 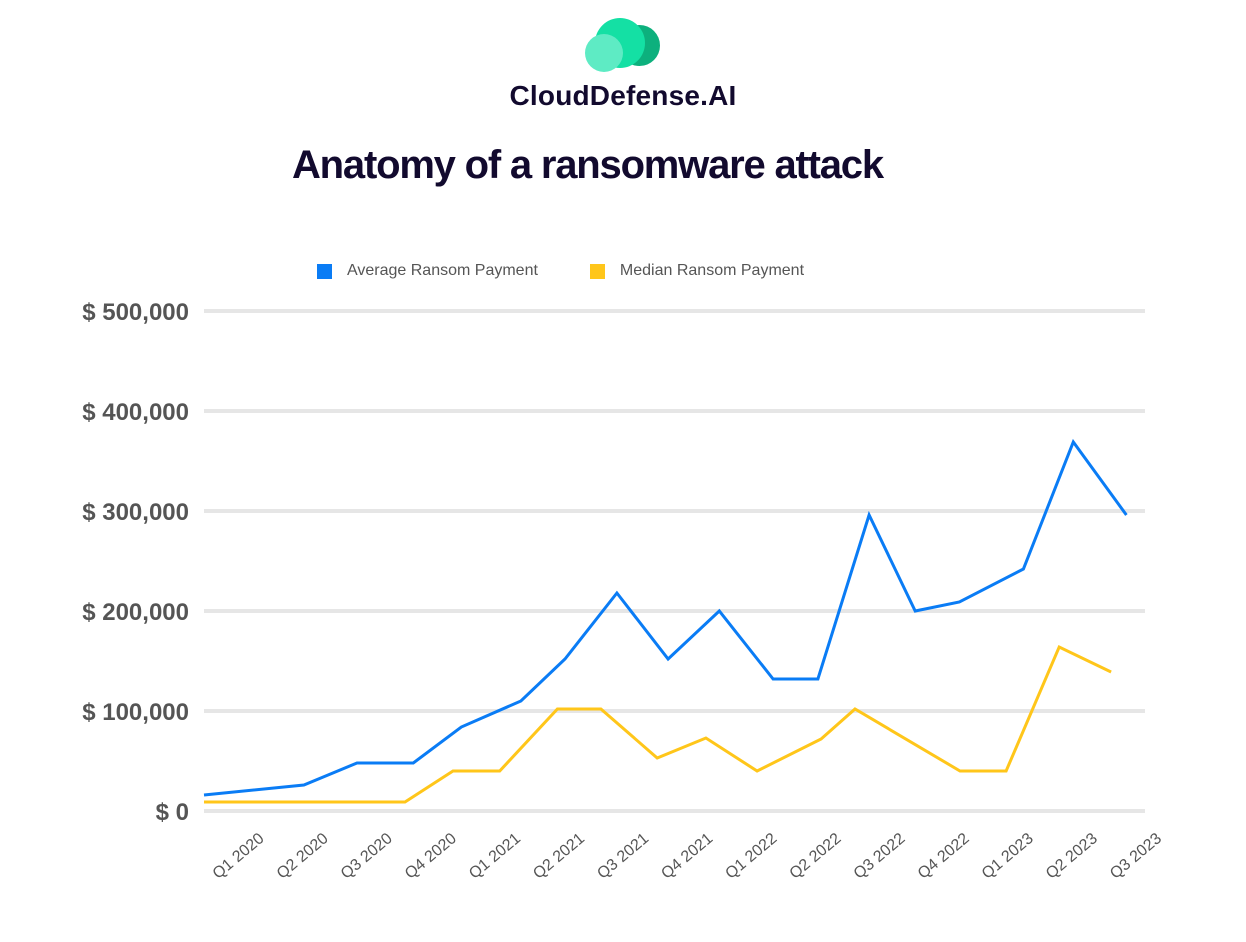 What do you see at coordinates (1136, 856) in the screenshot?
I see `x-tick-label: Q3 2023` at bounding box center [1136, 856].